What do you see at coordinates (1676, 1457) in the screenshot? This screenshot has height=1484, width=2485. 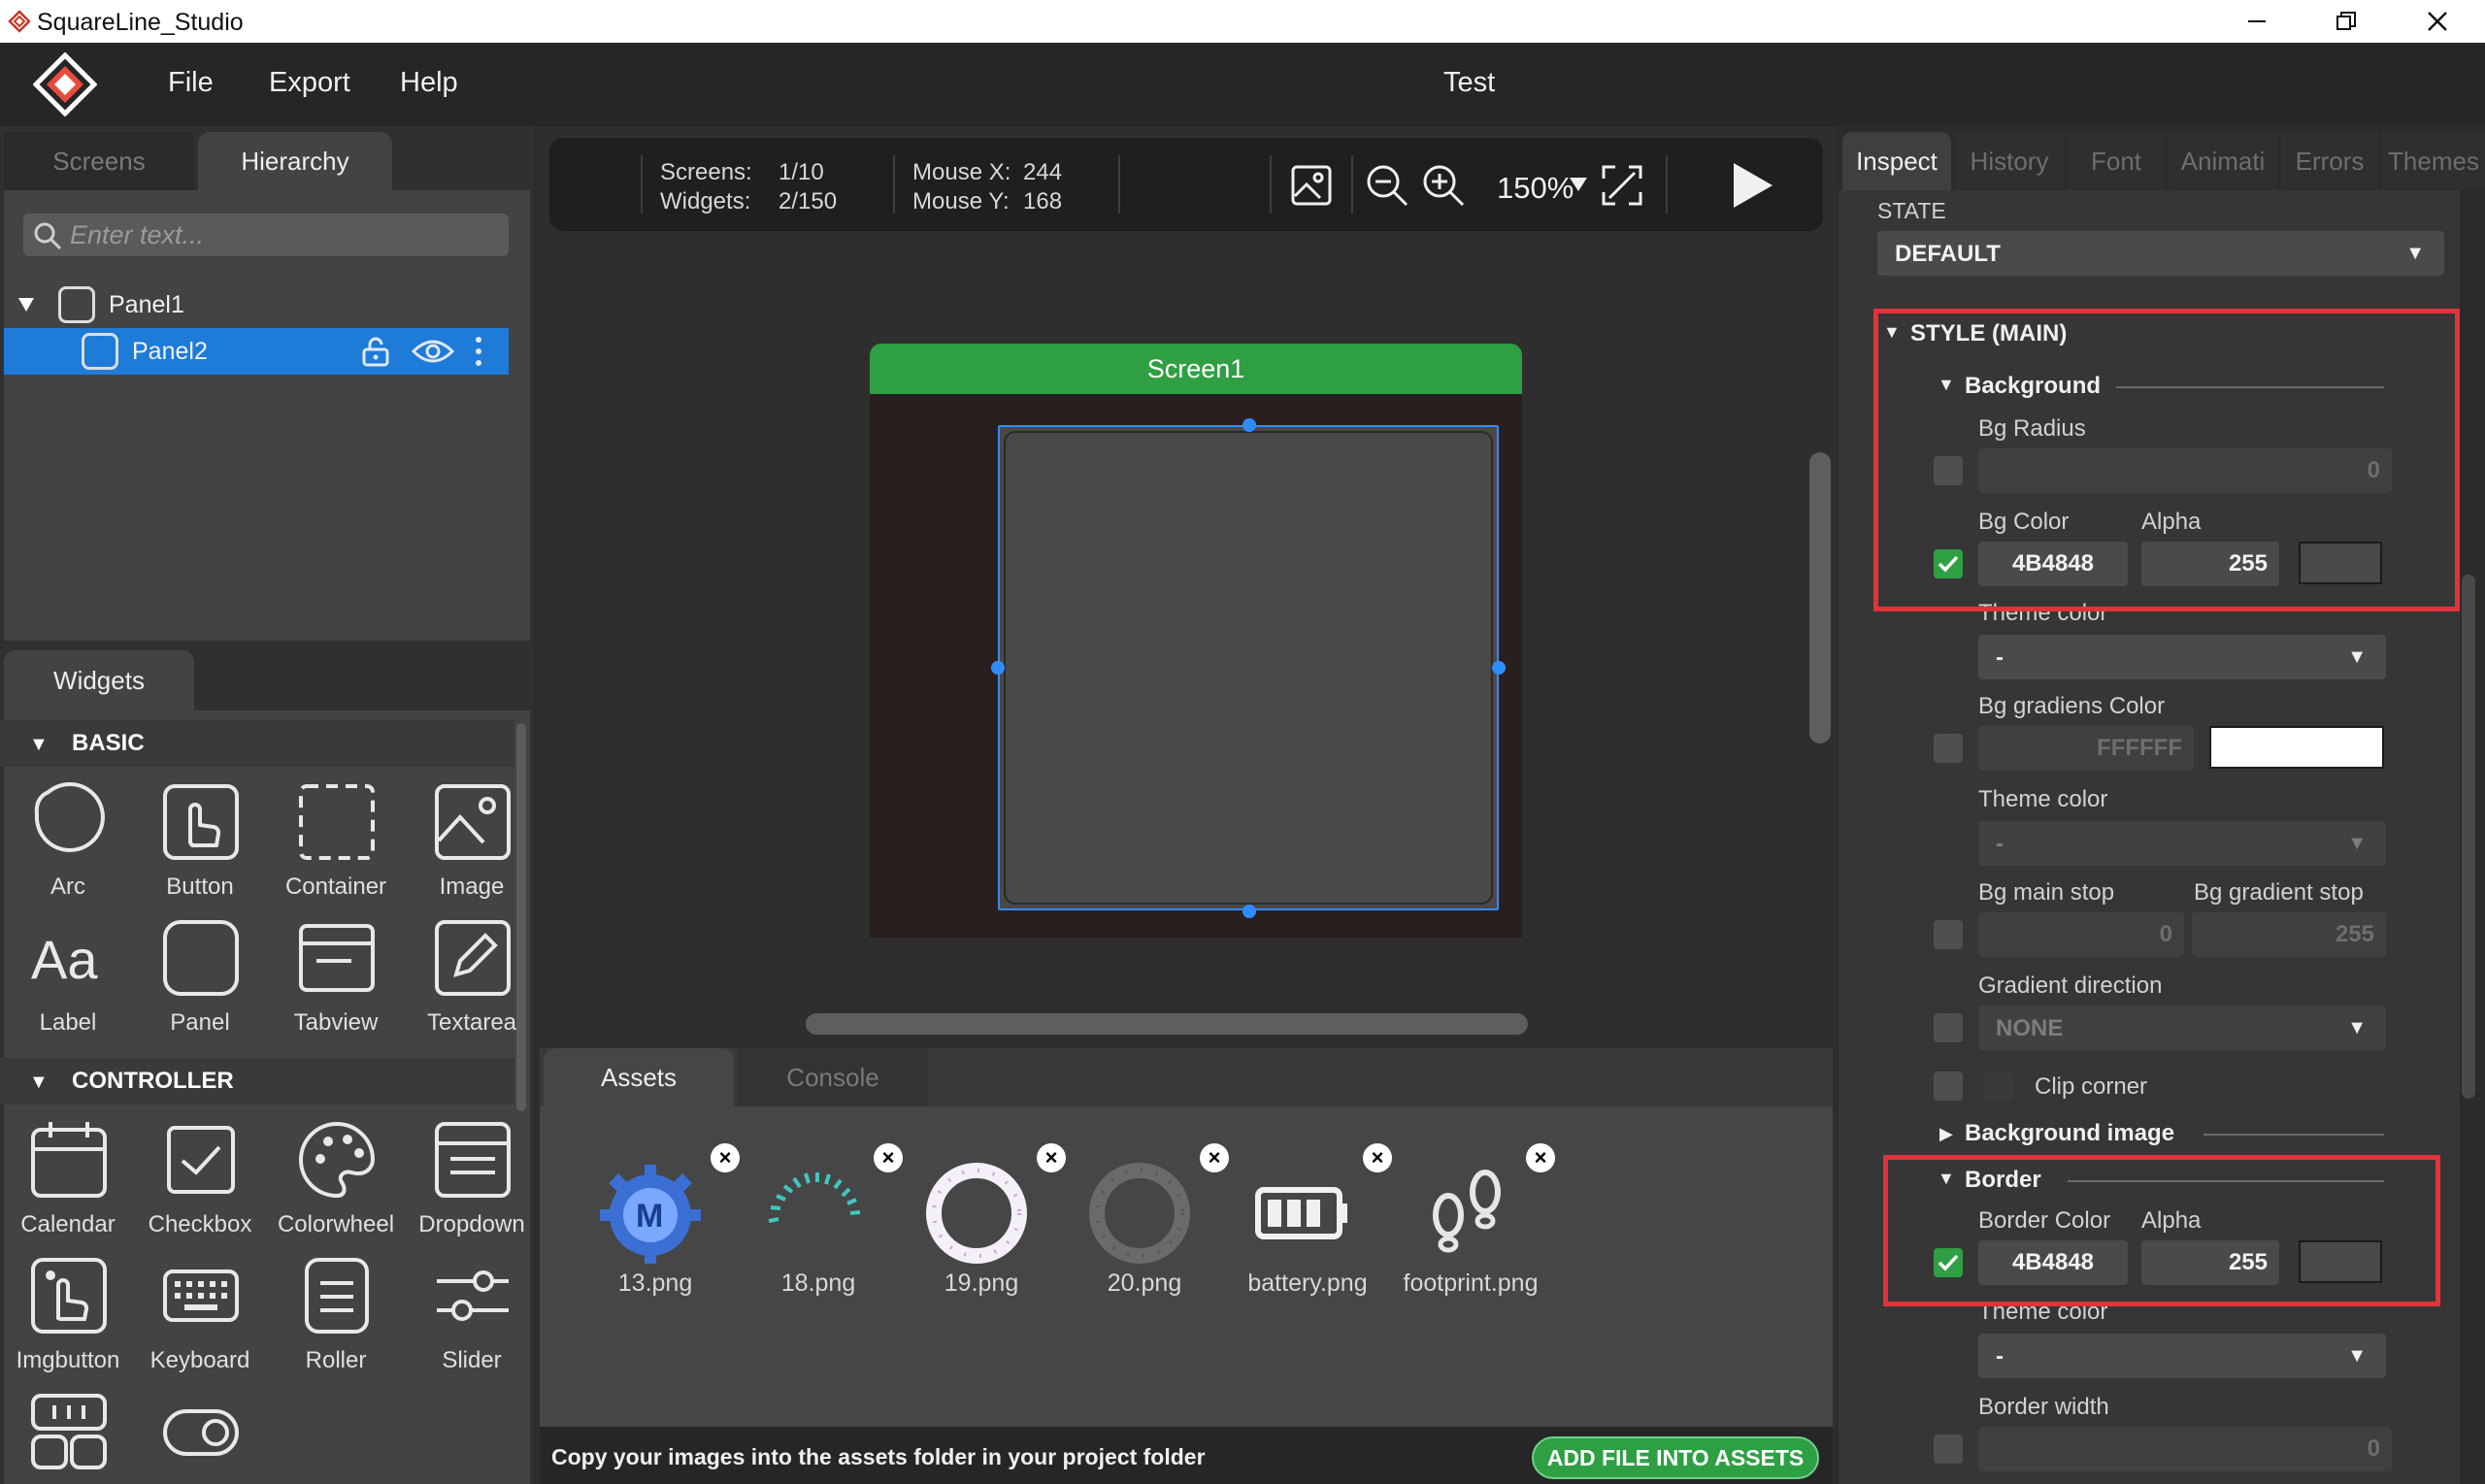 I see `add-file-into-assets-button: ADD FILE INTO ASSETS` at bounding box center [1676, 1457].